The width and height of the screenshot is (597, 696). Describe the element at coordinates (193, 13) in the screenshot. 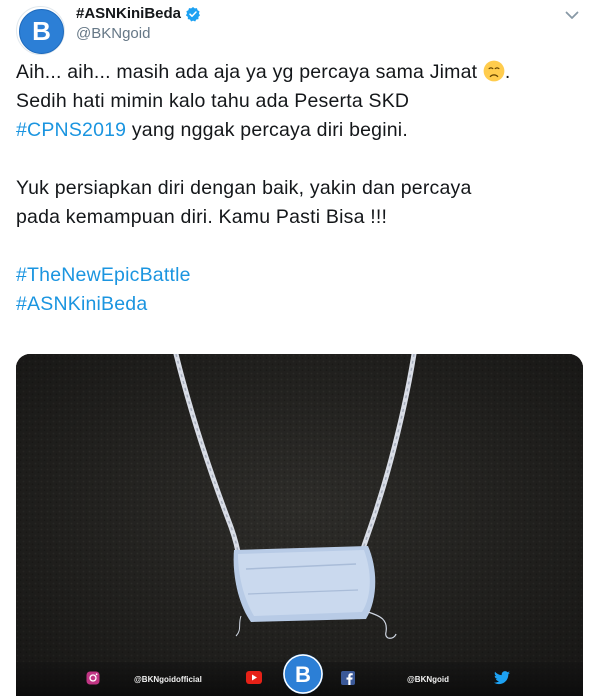

I see `verified-badge-icon` at that location.